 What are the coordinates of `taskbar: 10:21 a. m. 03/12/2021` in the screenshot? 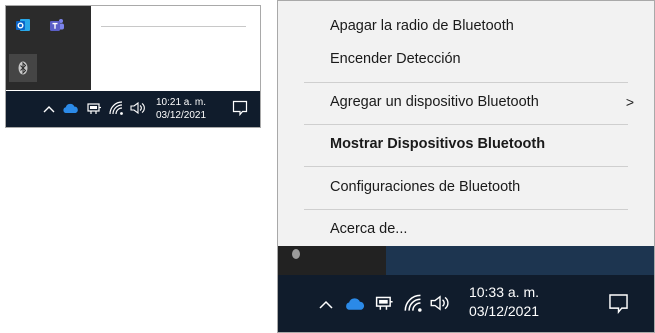 It's located at (133, 109).